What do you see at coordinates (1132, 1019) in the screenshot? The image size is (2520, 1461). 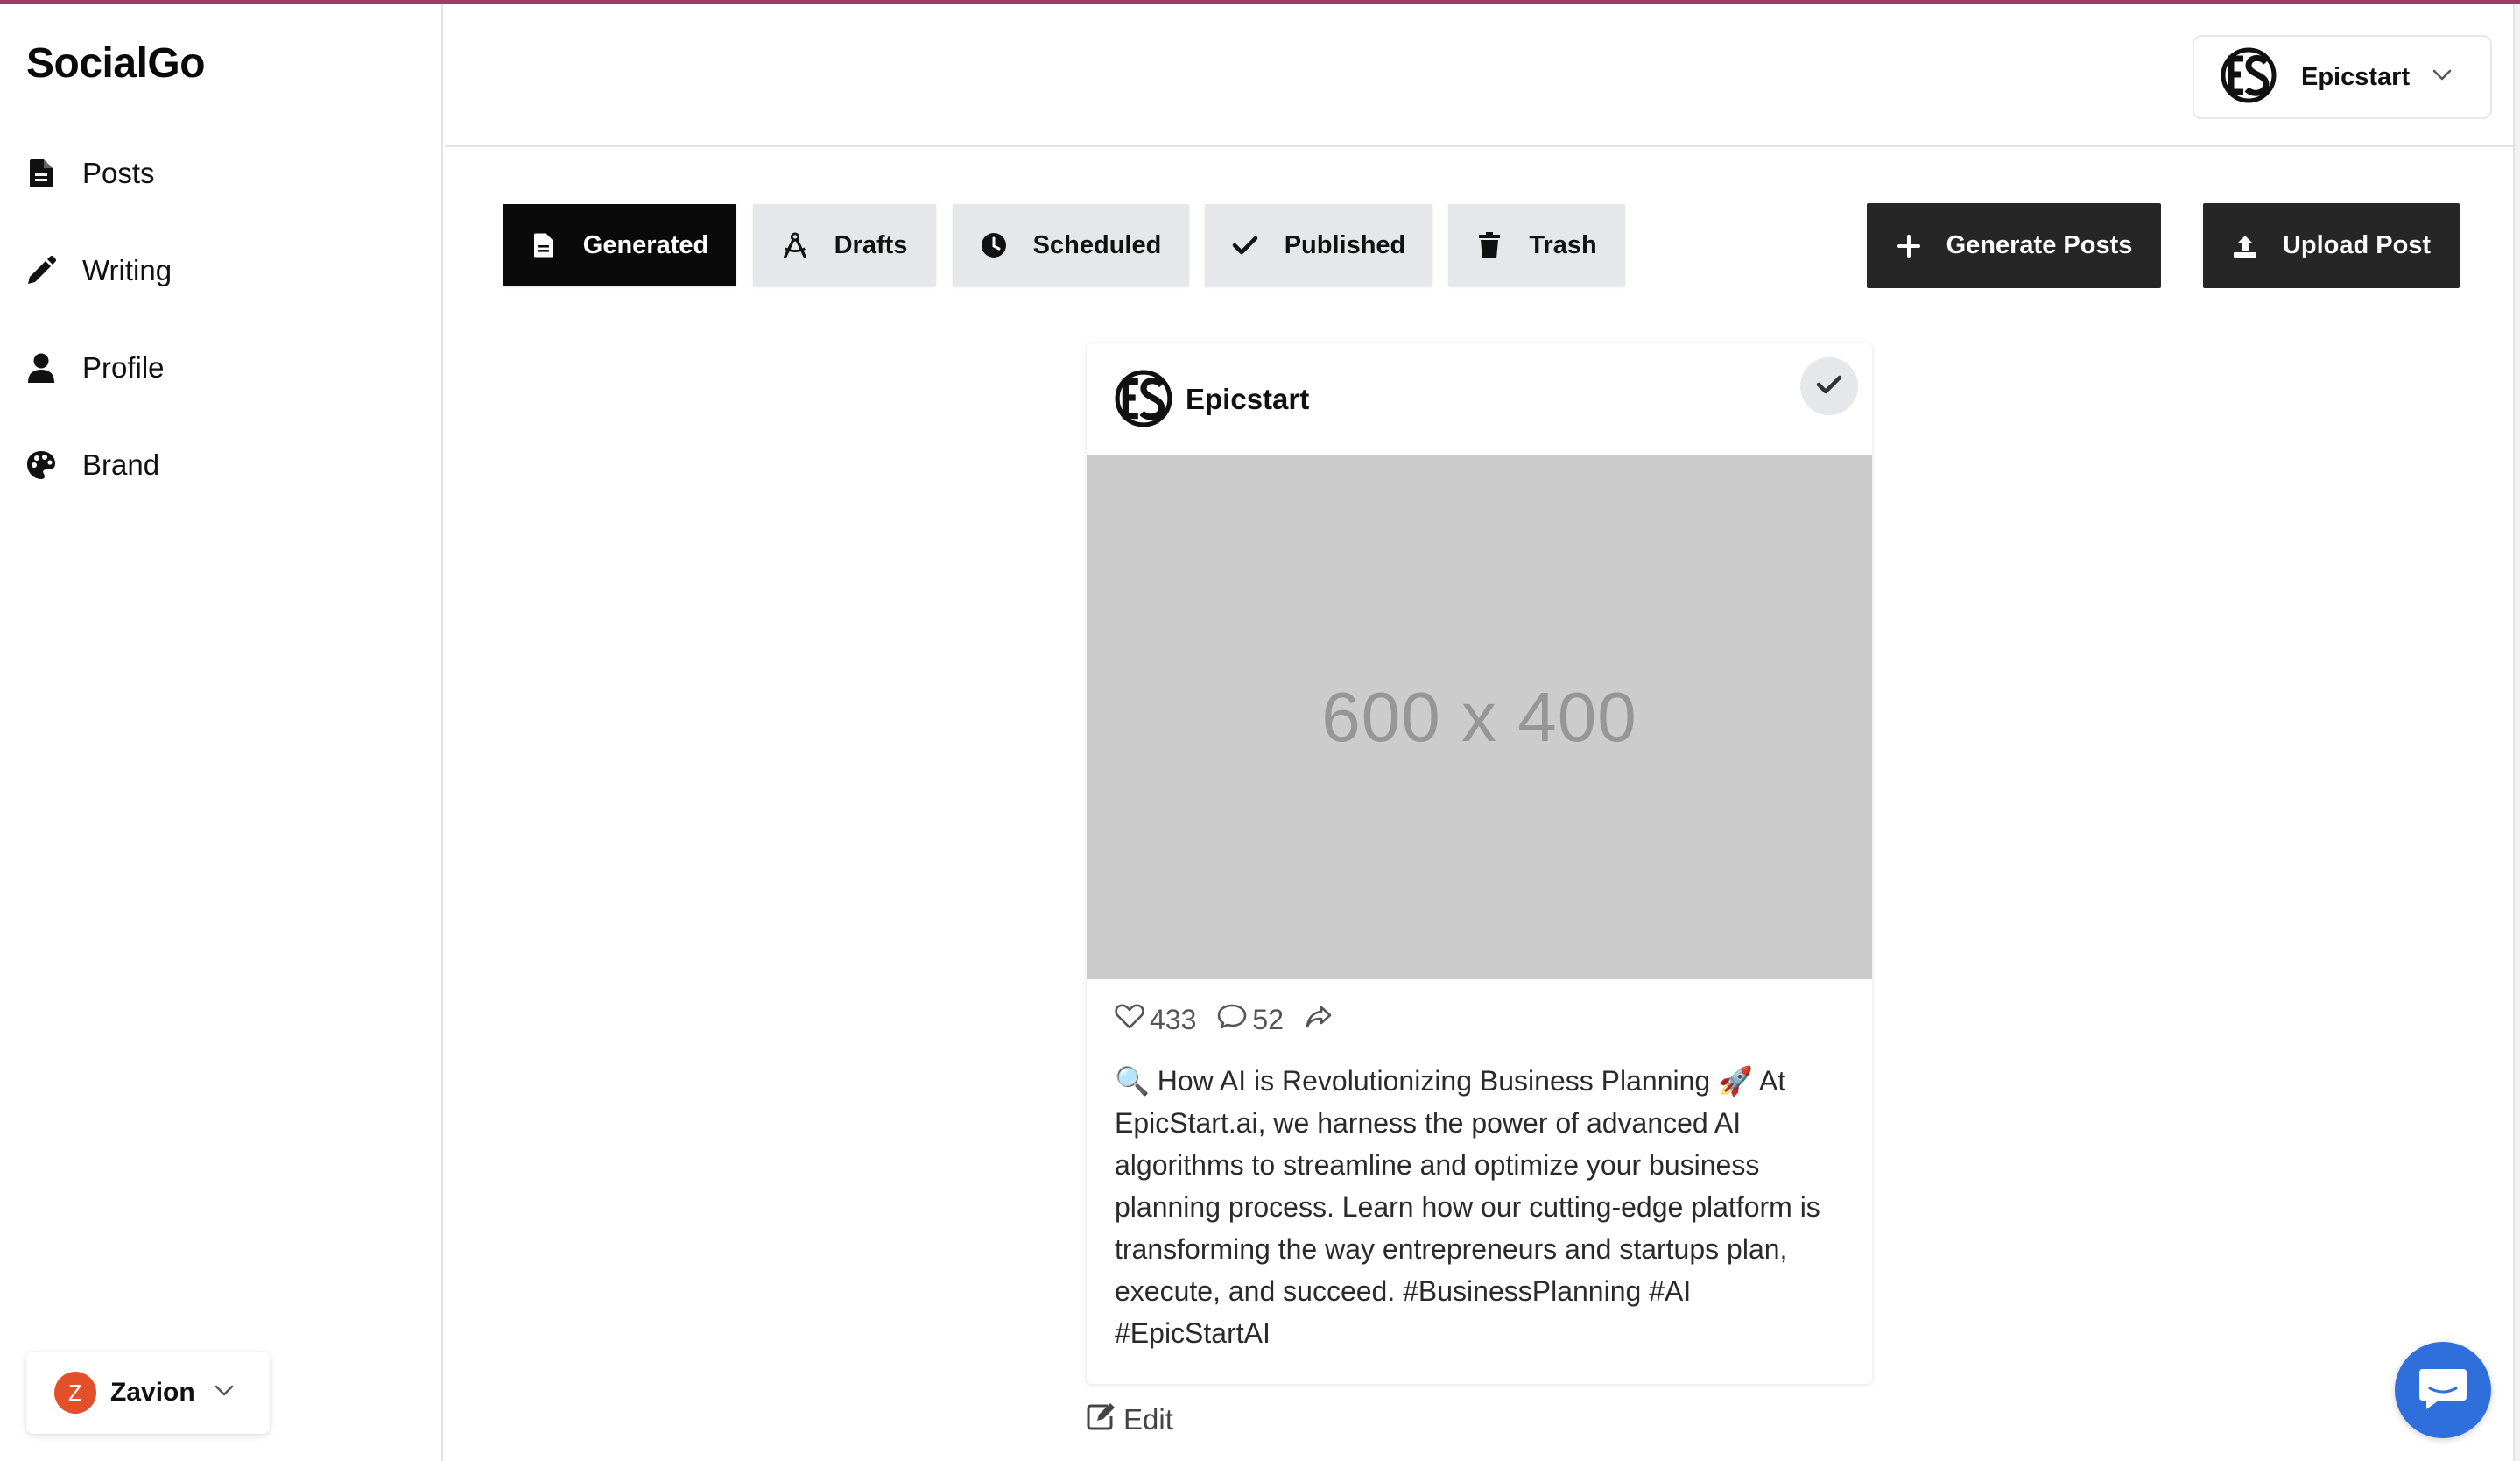 I see `heart-icon` at bounding box center [1132, 1019].